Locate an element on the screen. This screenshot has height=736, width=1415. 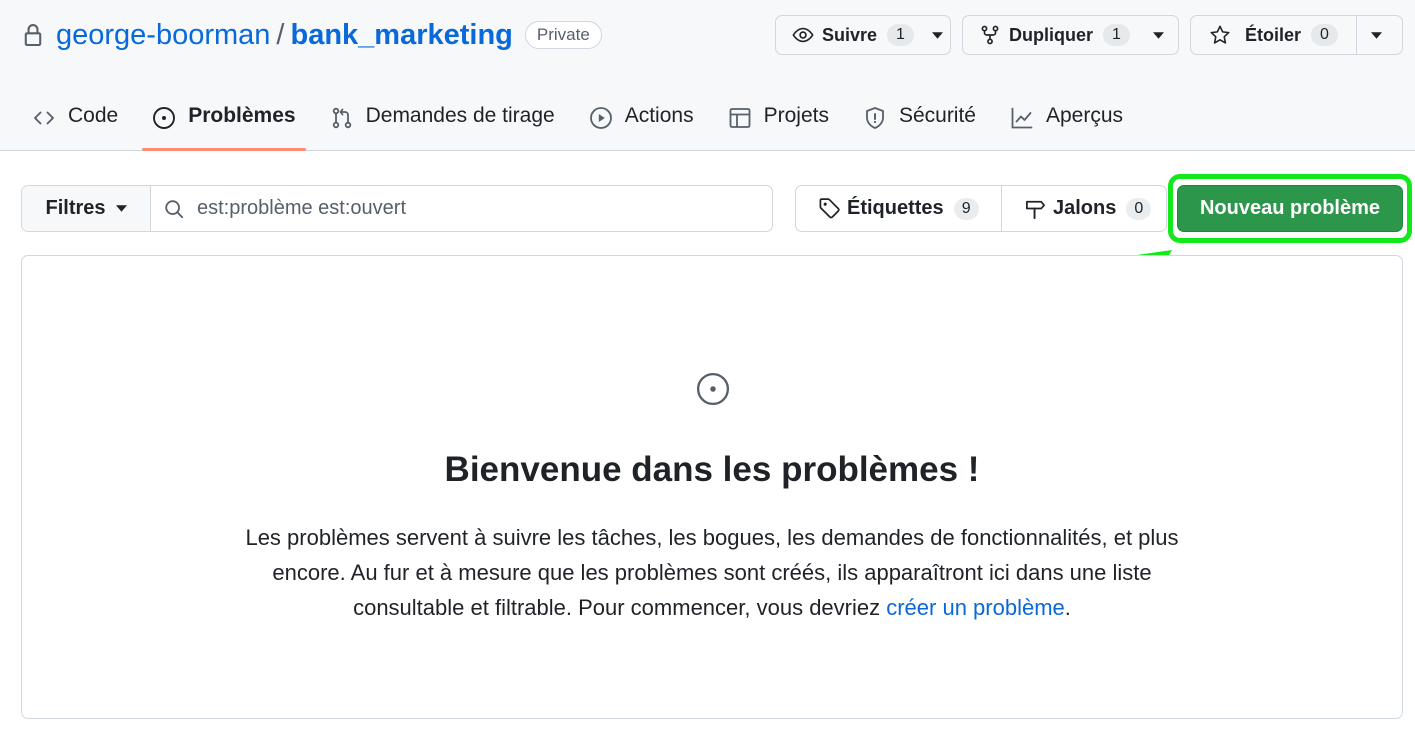
tab-security: Sécurité is located at coordinates (919, 121).